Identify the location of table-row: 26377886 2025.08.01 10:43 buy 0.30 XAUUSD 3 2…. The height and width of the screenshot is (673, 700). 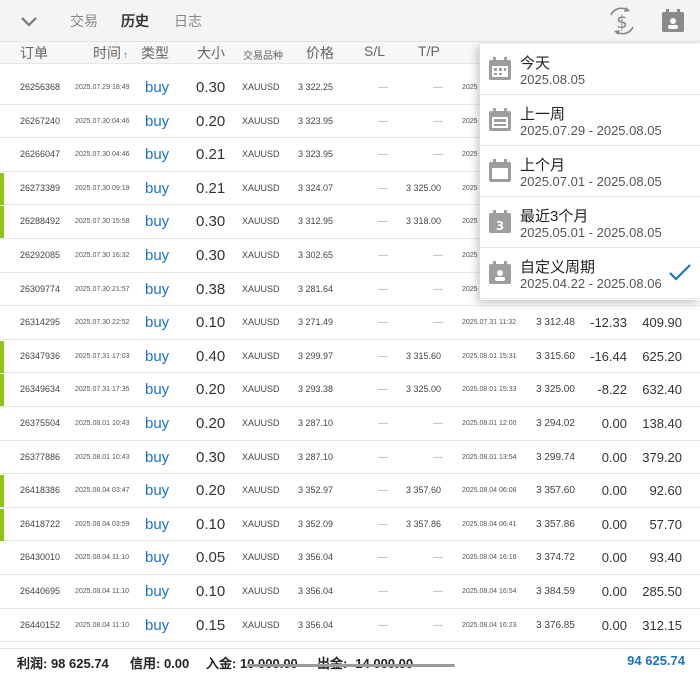
(350, 458).